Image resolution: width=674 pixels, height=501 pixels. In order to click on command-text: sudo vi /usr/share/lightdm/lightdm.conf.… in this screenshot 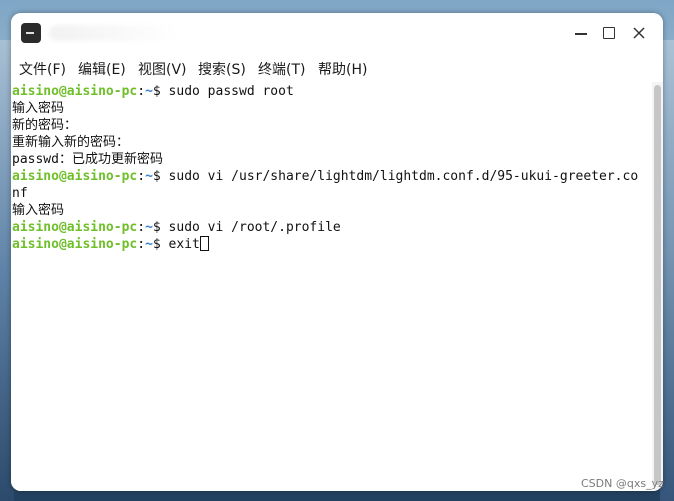, I will do `click(403, 176)`.